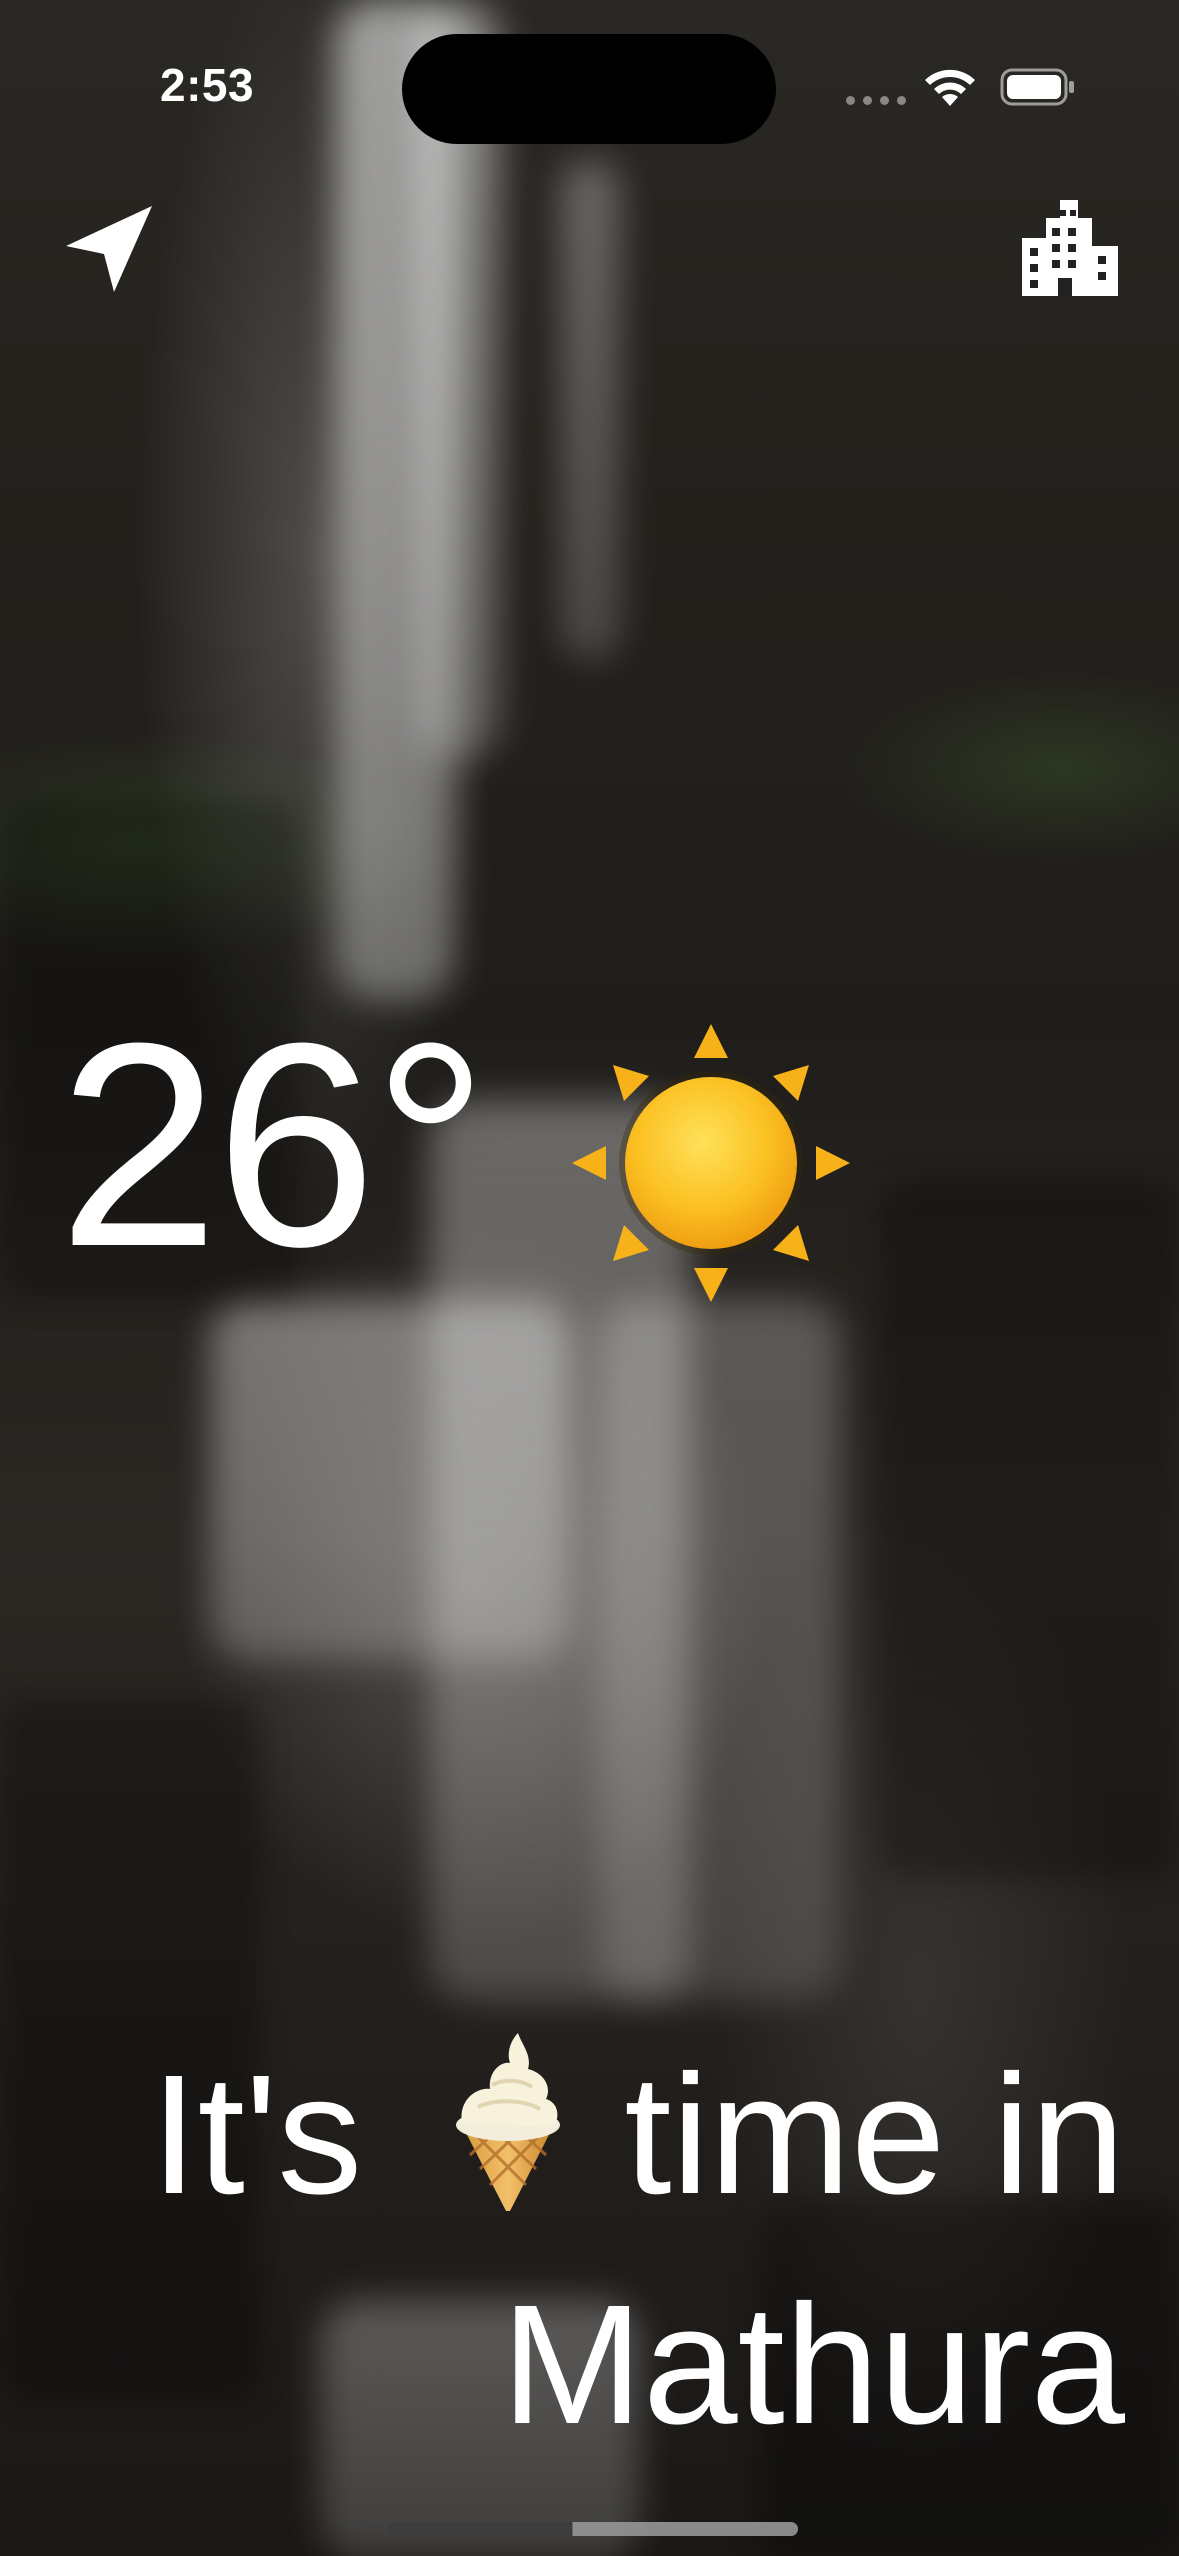 This screenshot has height=2556, width=1179. I want to click on message-suffix: time in, so click(874, 2135).